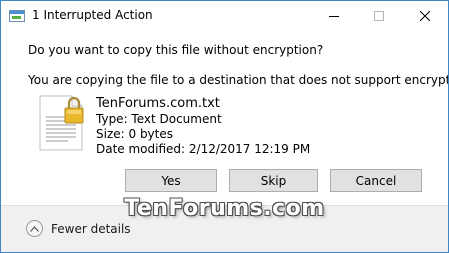  I want to click on chevron-up-icon, so click(34, 228).